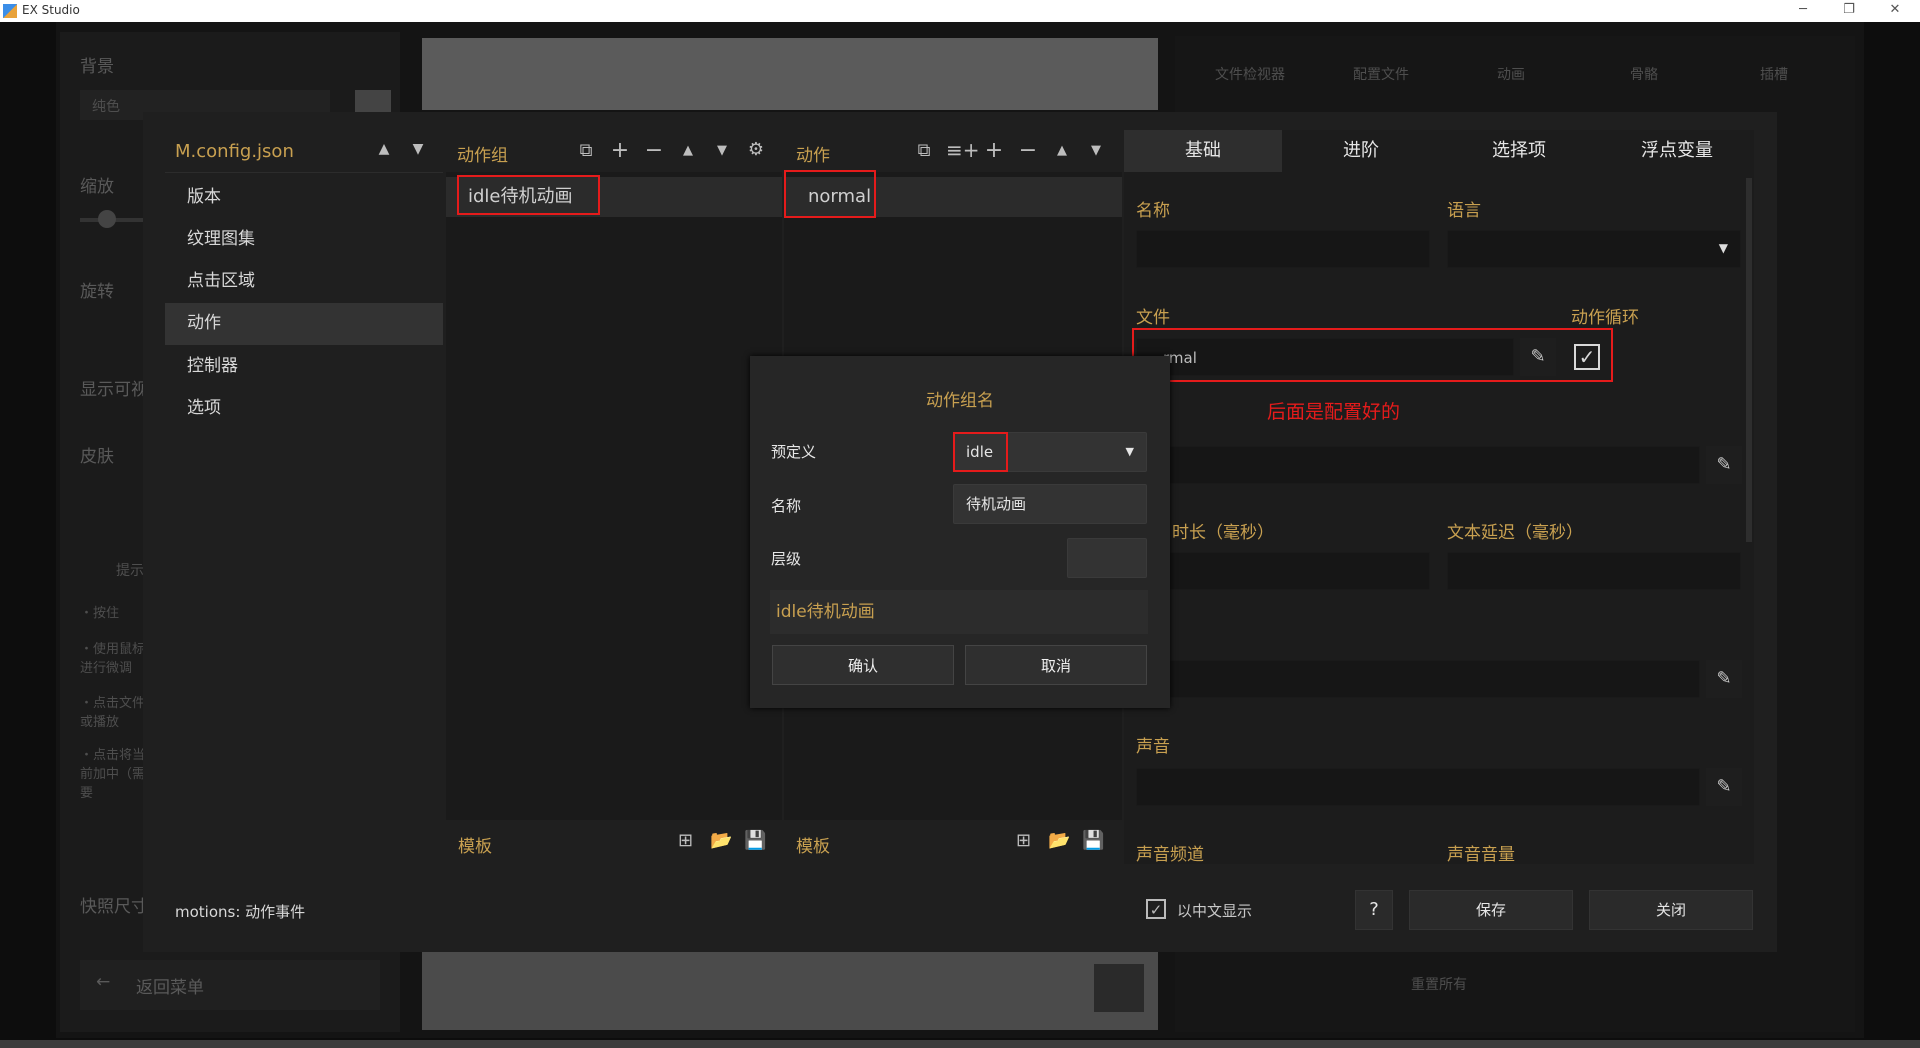  I want to click on layer-label: 层级, so click(786, 559).